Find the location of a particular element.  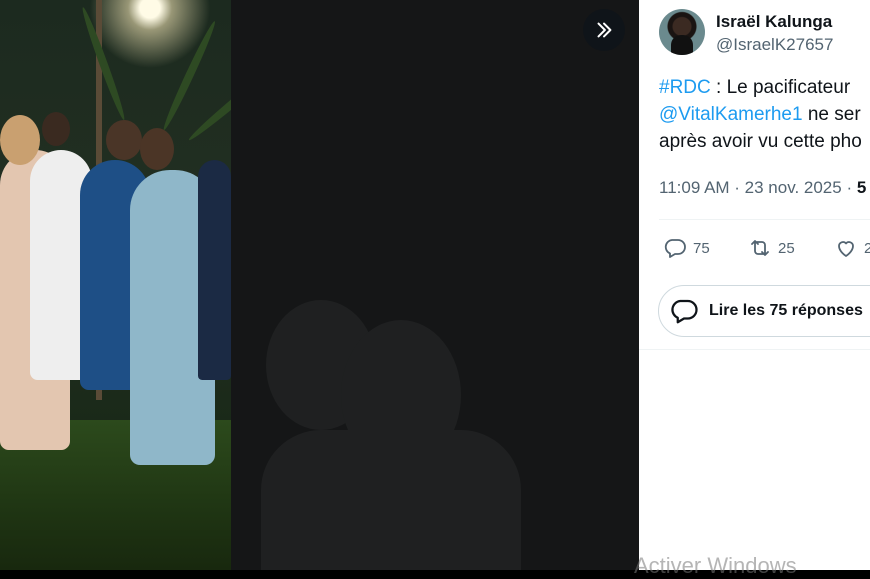

next-media-button is located at coordinates (604, 30).